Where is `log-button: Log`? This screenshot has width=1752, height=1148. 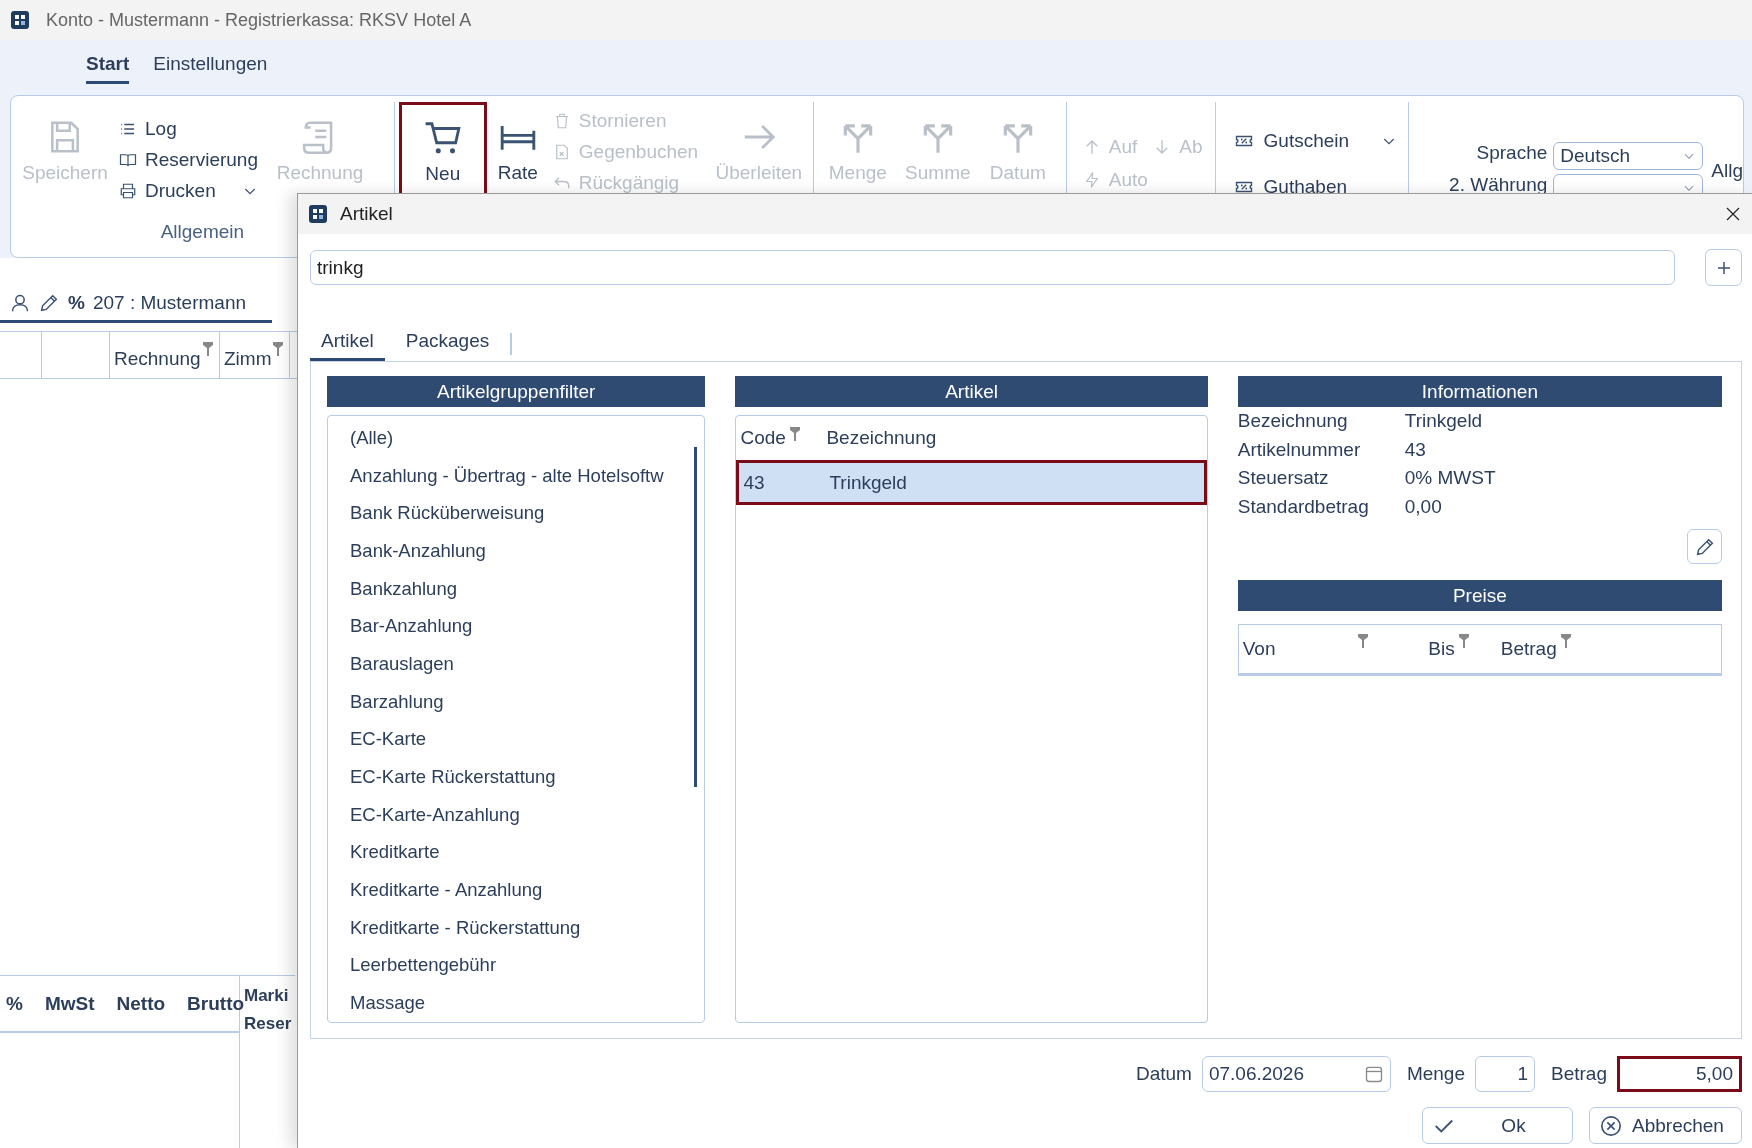 log-button: Log is located at coordinates (192, 128).